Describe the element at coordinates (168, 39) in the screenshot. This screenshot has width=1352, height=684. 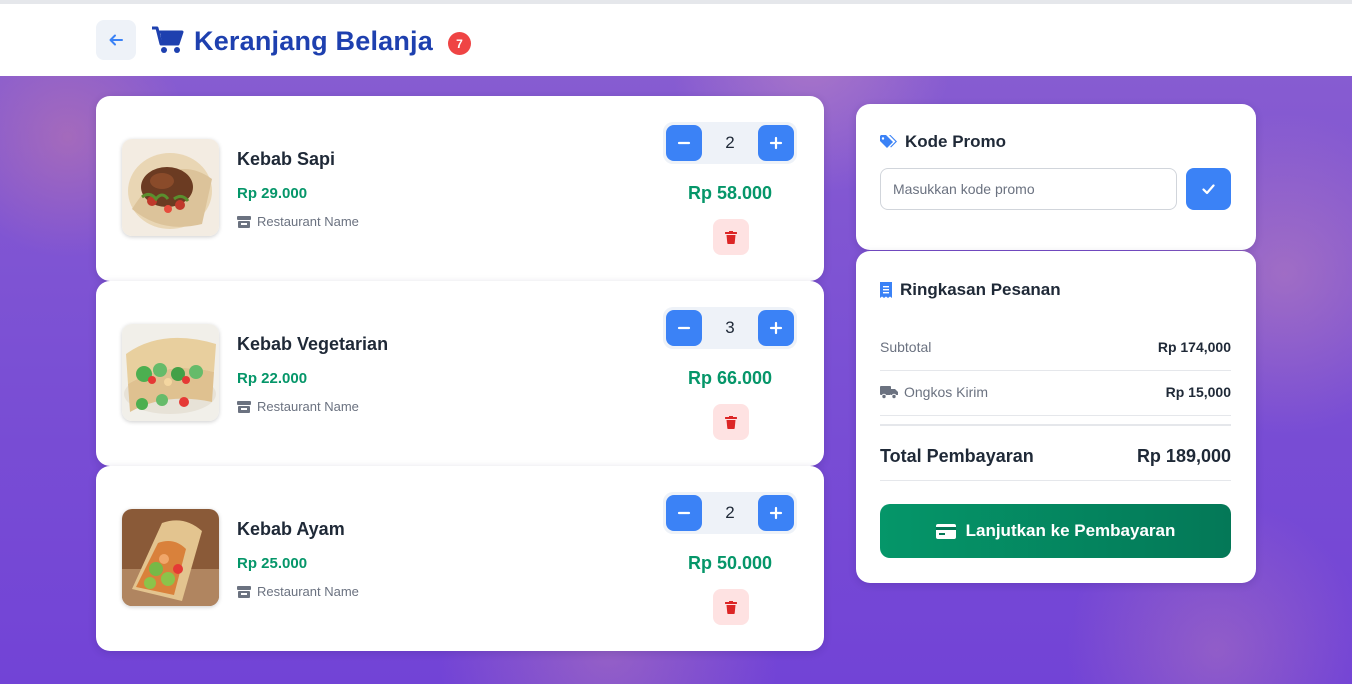
I see `shopping-cart-icon` at that location.